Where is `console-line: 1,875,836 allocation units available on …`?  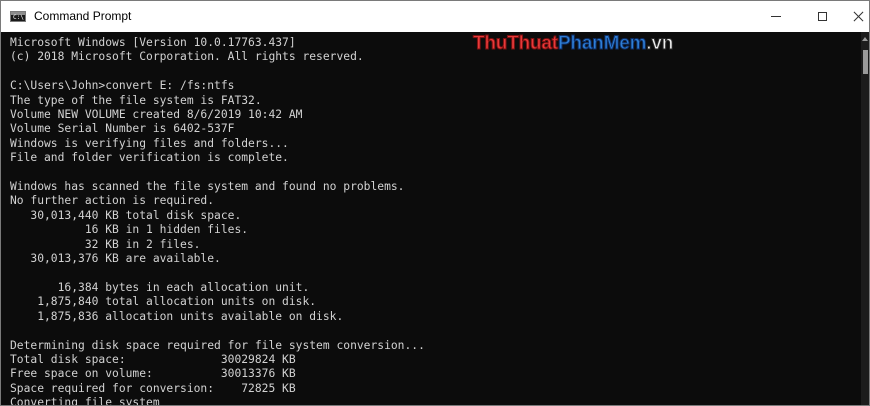 console-line: 1,875,836 allocation units available on … is located at coordinates (177, 316).